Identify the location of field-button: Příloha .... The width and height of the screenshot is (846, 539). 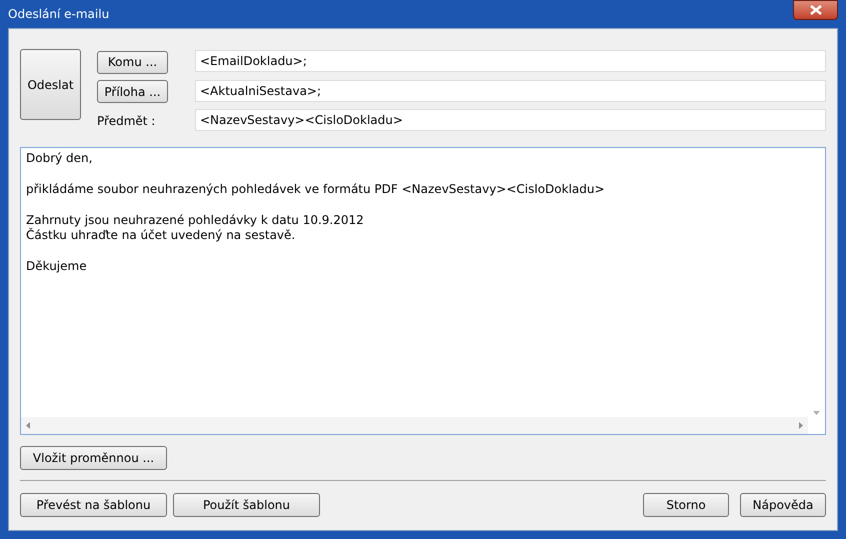
(132, 91).